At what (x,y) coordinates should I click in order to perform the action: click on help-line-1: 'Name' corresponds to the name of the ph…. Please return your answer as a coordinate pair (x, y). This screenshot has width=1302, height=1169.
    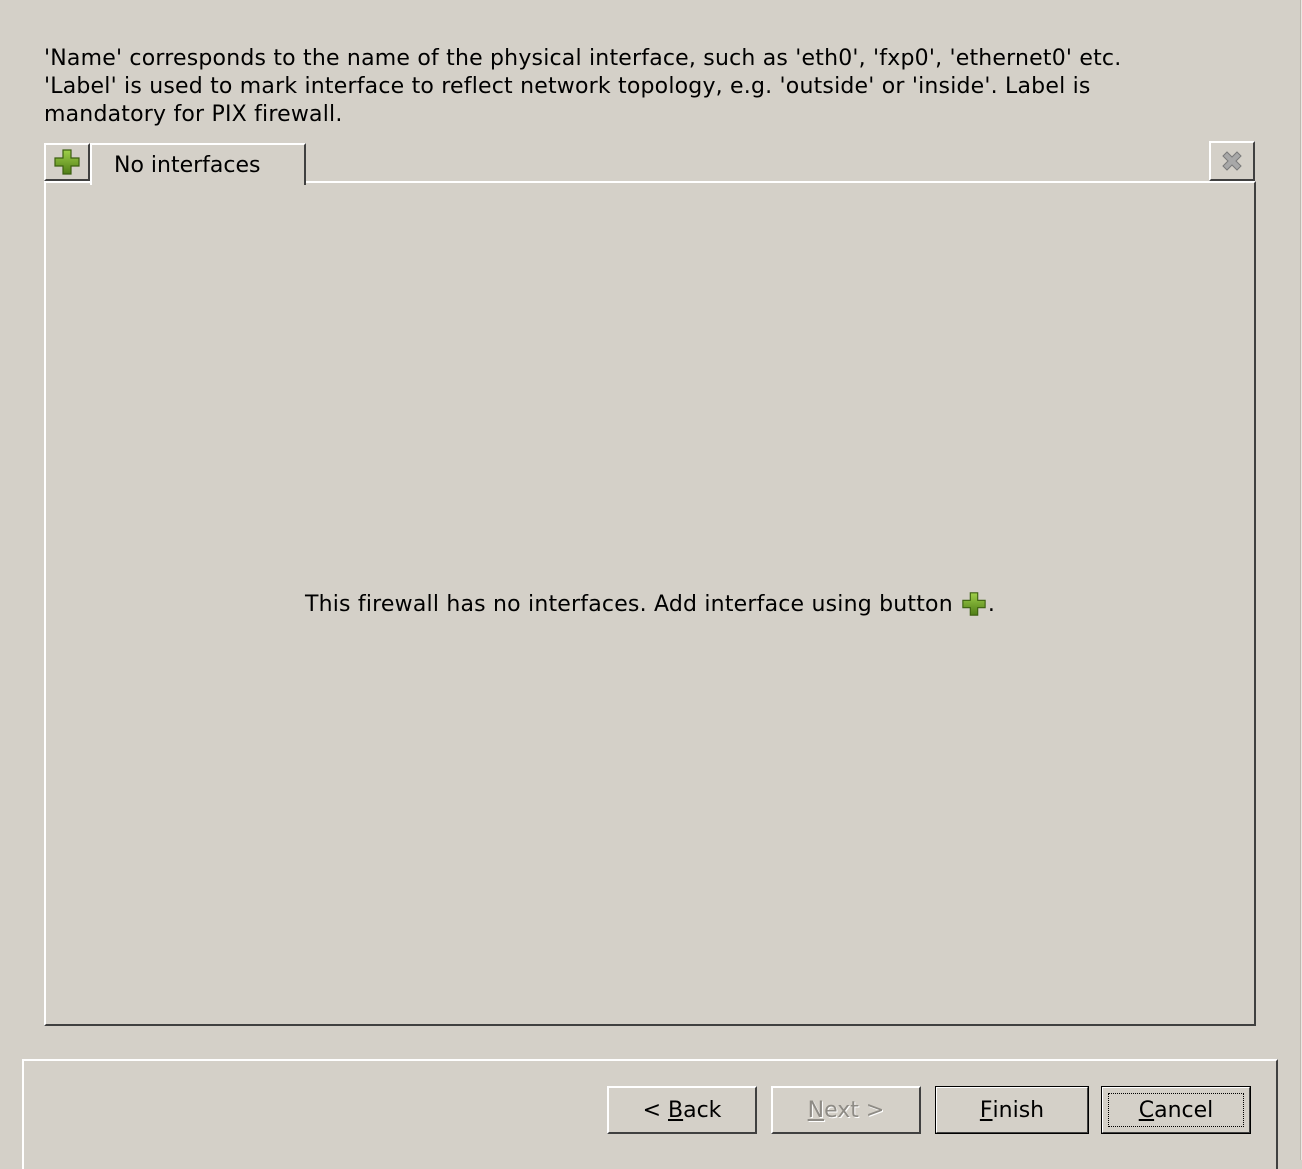
    Looking at the image, I should click on (583, 58).